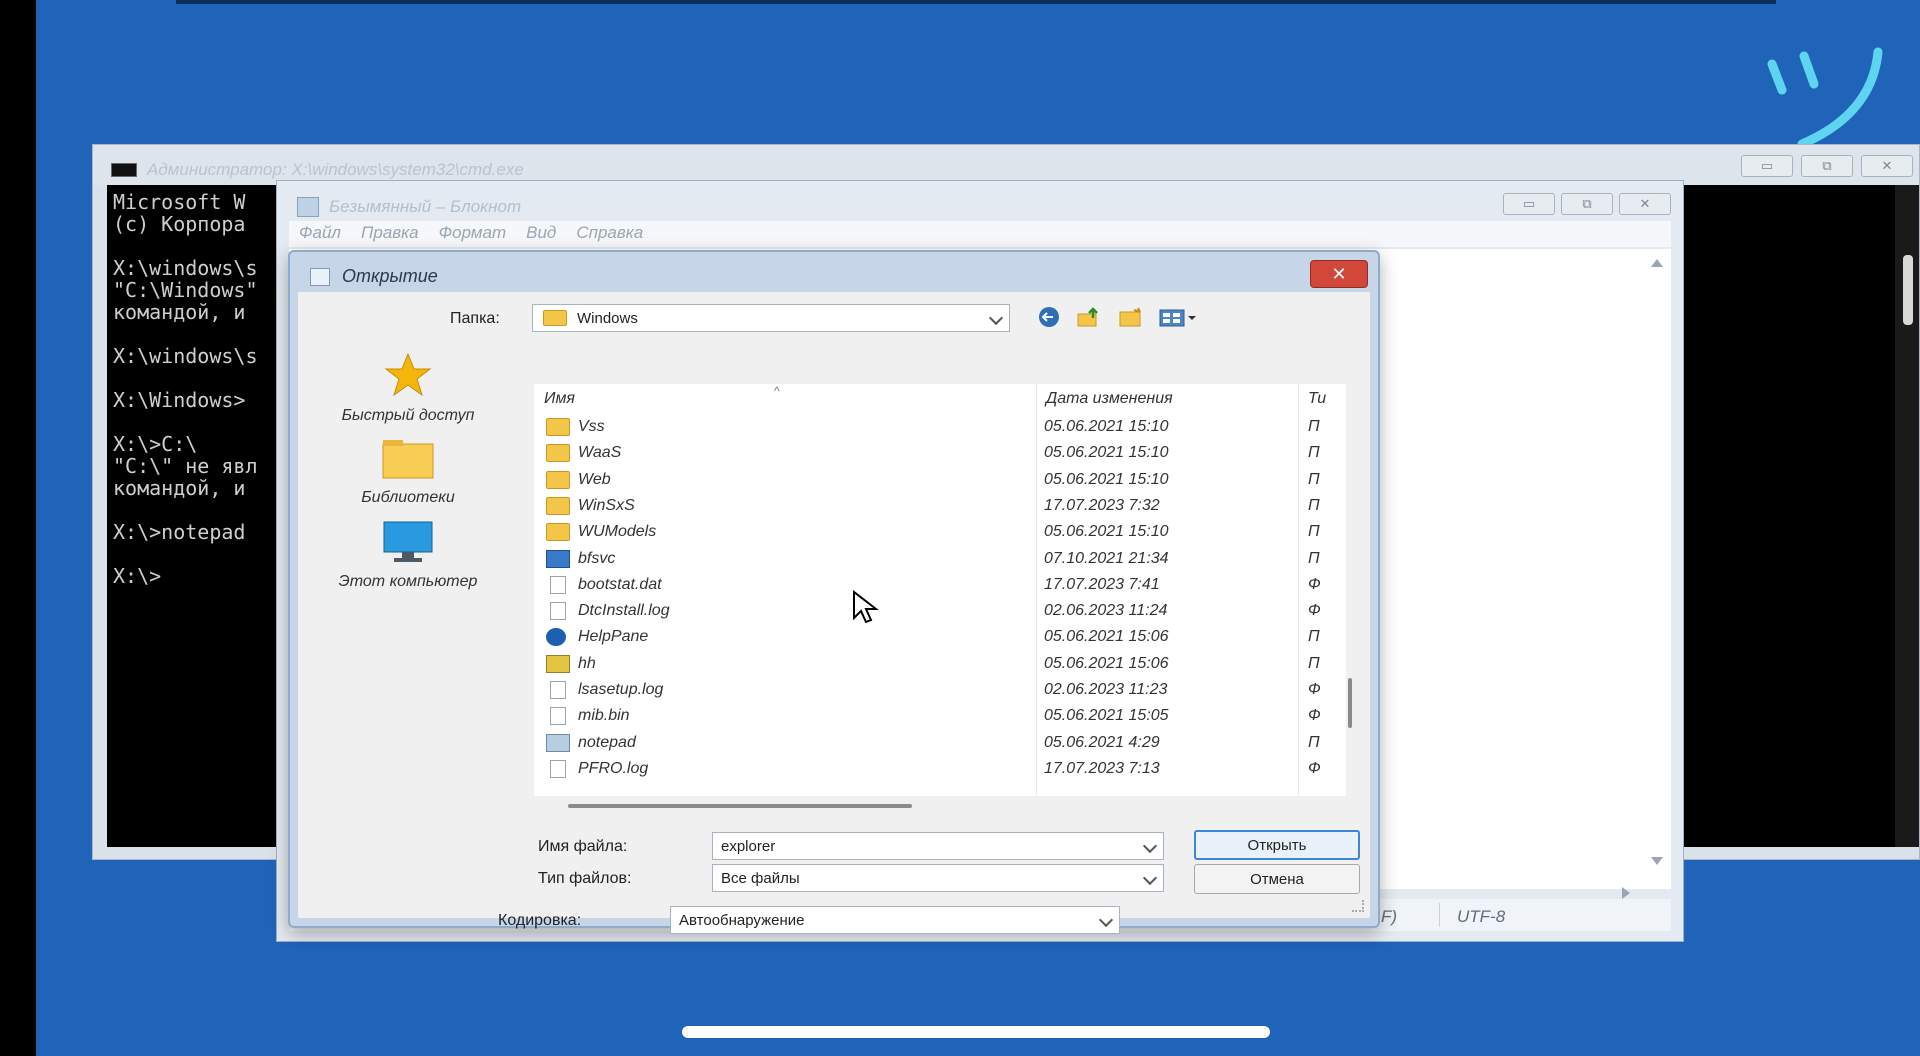 The height and width of the screenshot is (1056, 1920). I want to click on filename-value: explorer, so click(748, 846).